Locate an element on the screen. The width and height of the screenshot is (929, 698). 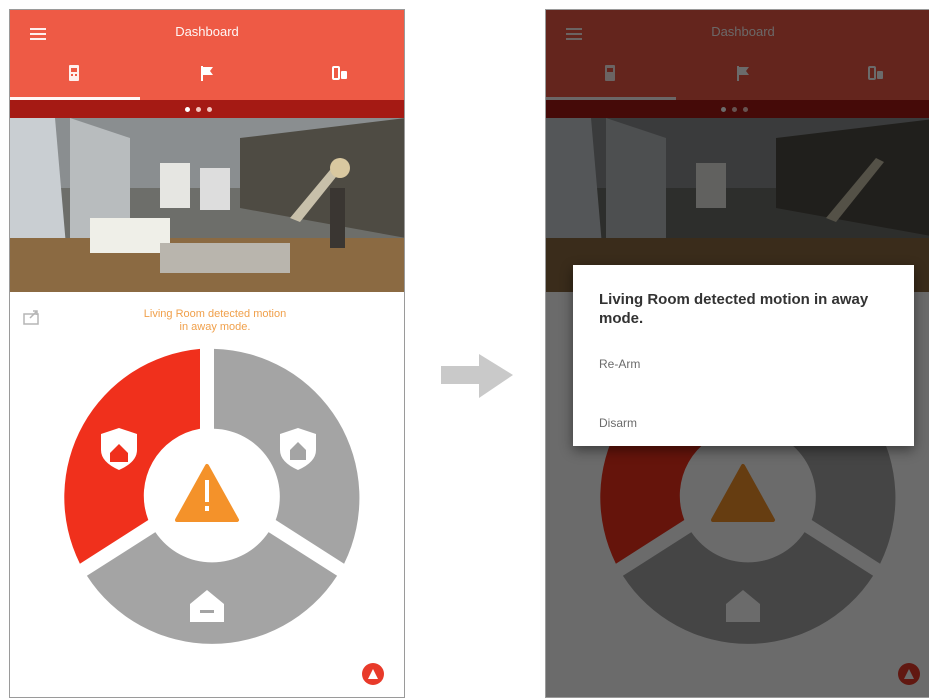
arming-wheel is located at coordinates (212, 496).